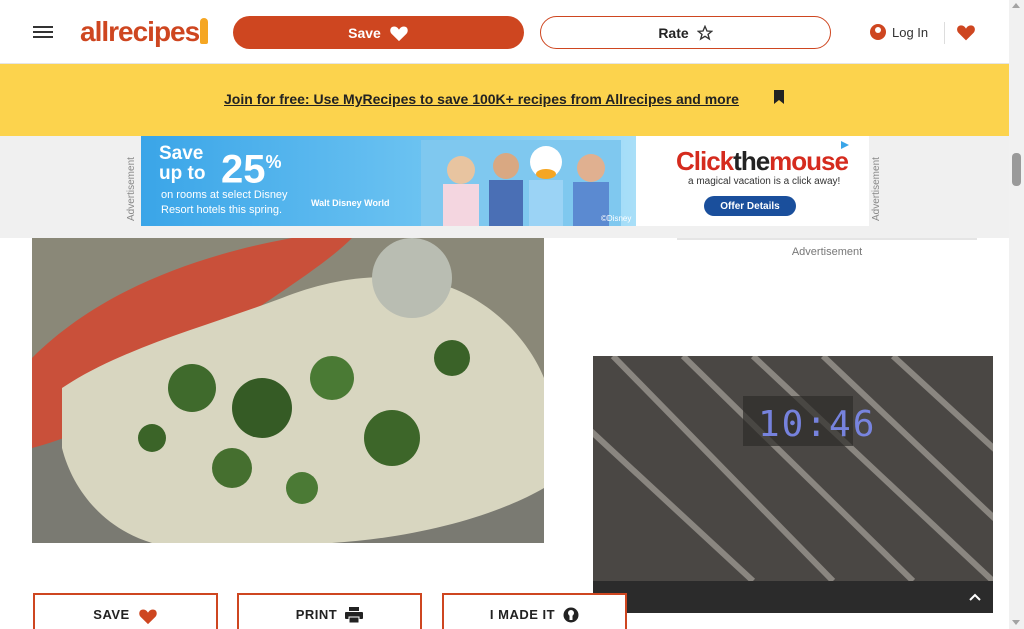 The image size is (1024, 629). What do you see at coordinates (140, 31) in the screenshot?
I see `logo-text: allrecipes` at bounding box center [140, 31].